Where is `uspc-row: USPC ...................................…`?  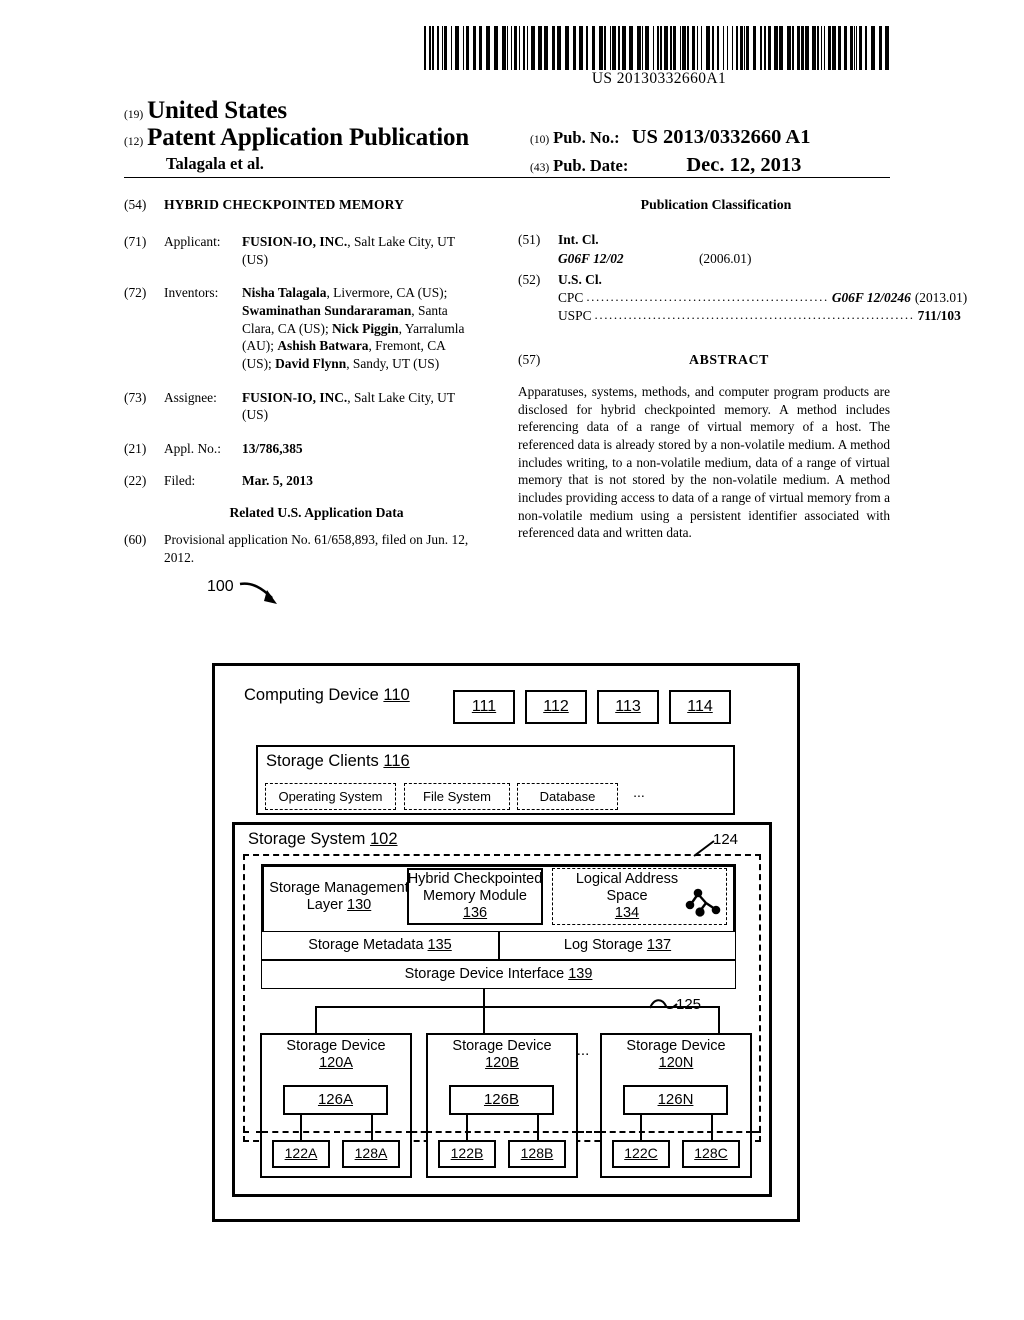 uspc-row: USPC ...................................… is located at coordinates (739, 316).